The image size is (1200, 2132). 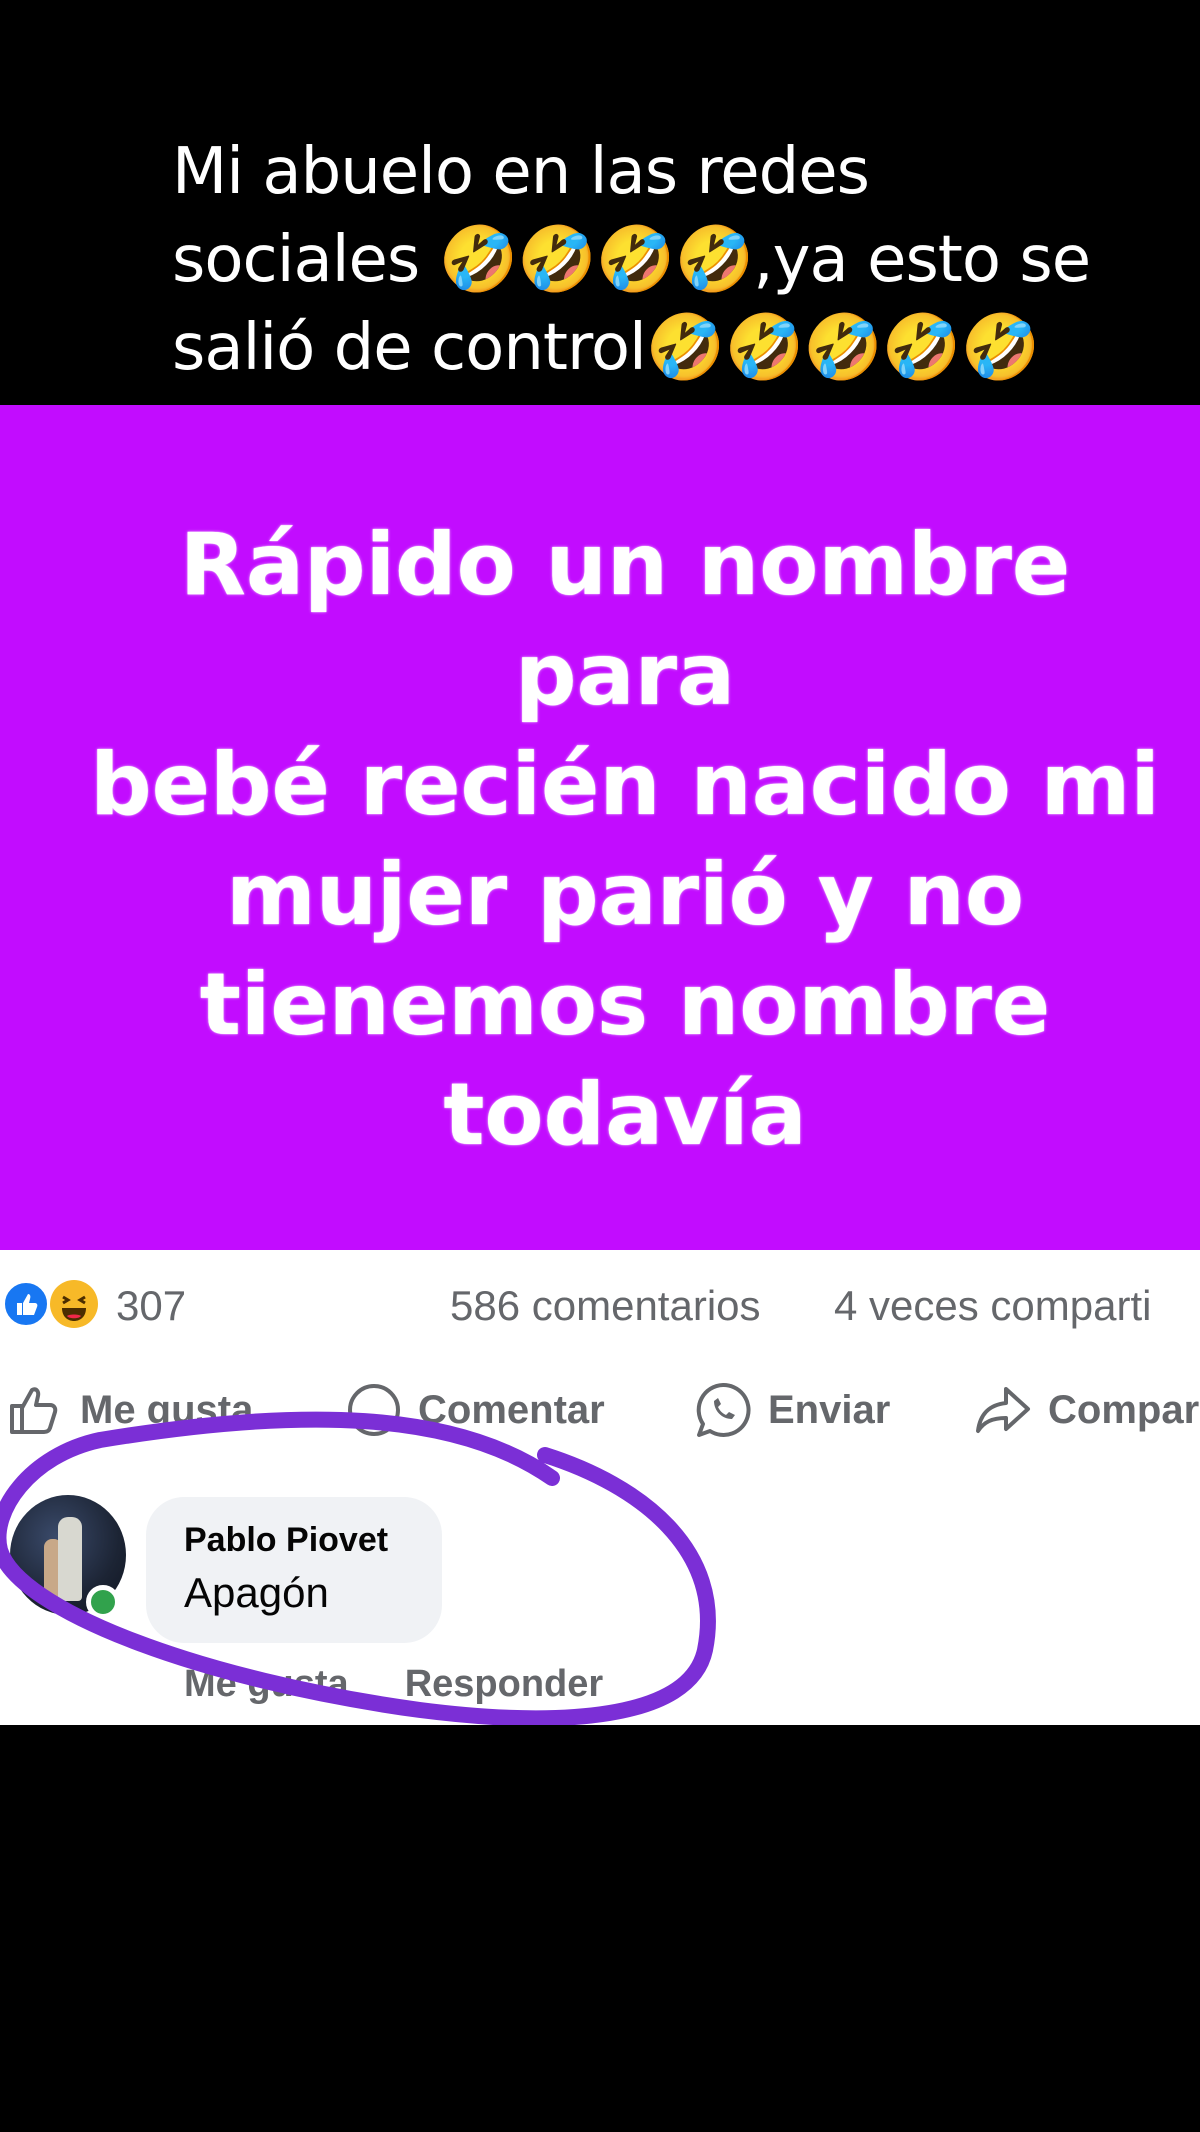 What do you see at coordinates (504, 1684) in the screenshot?
I see `comment-reply-button: Responder` at bounding box center [504, 1684].